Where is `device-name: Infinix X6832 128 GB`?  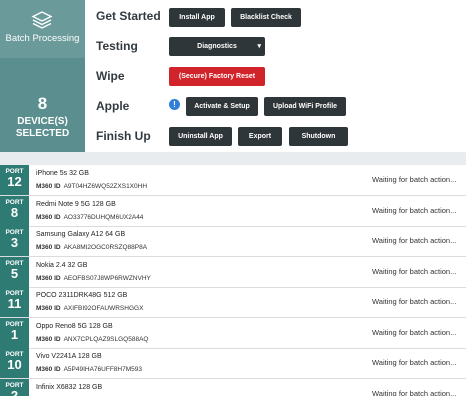 device-name: Infinix X6832 128 GB is located at coordinates (69, 387).